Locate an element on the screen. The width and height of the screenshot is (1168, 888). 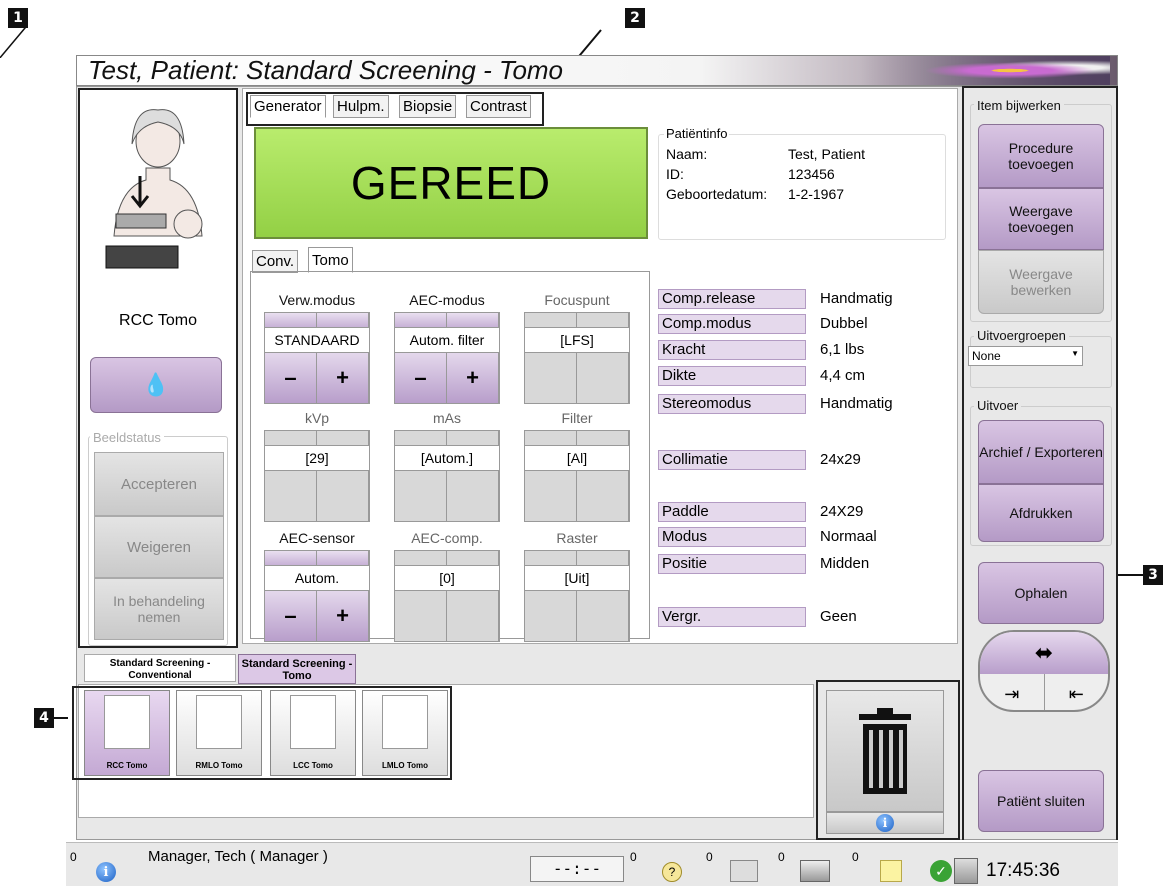
media-icon is located at coordinates (744, 871).